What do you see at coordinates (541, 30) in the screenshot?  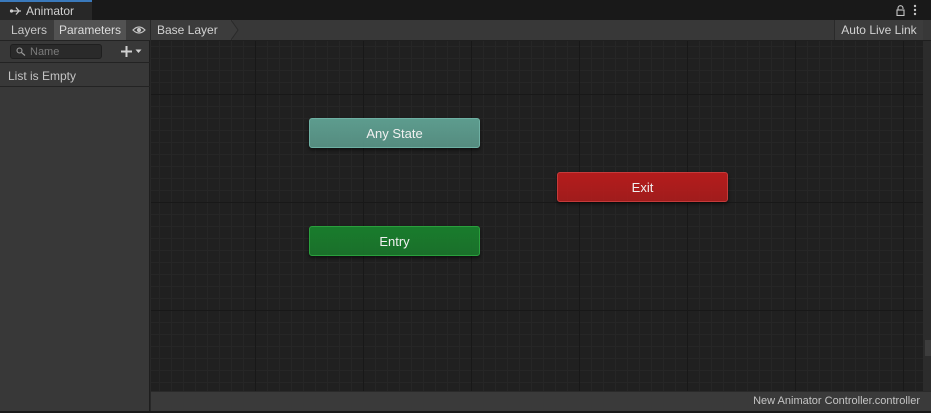 I see `breadcrumb-bar: Base Layer Auto Live Link` at bounding box center [541, 30].